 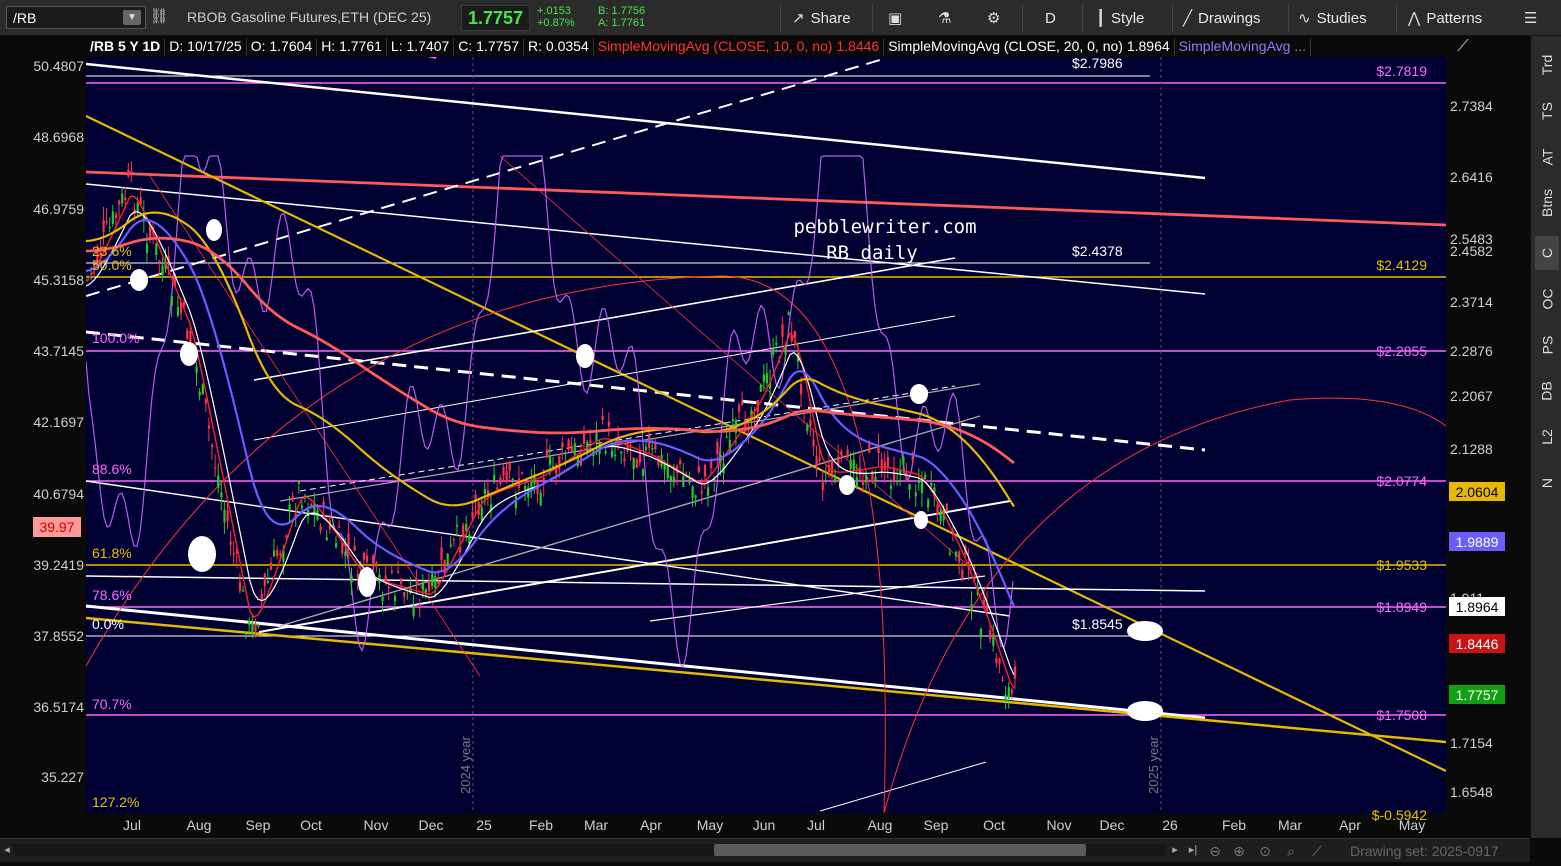 What do you see at coordinates (900, 850) in the screenshot?
I see `scroll-thumb` at bounding box center [900, 850].